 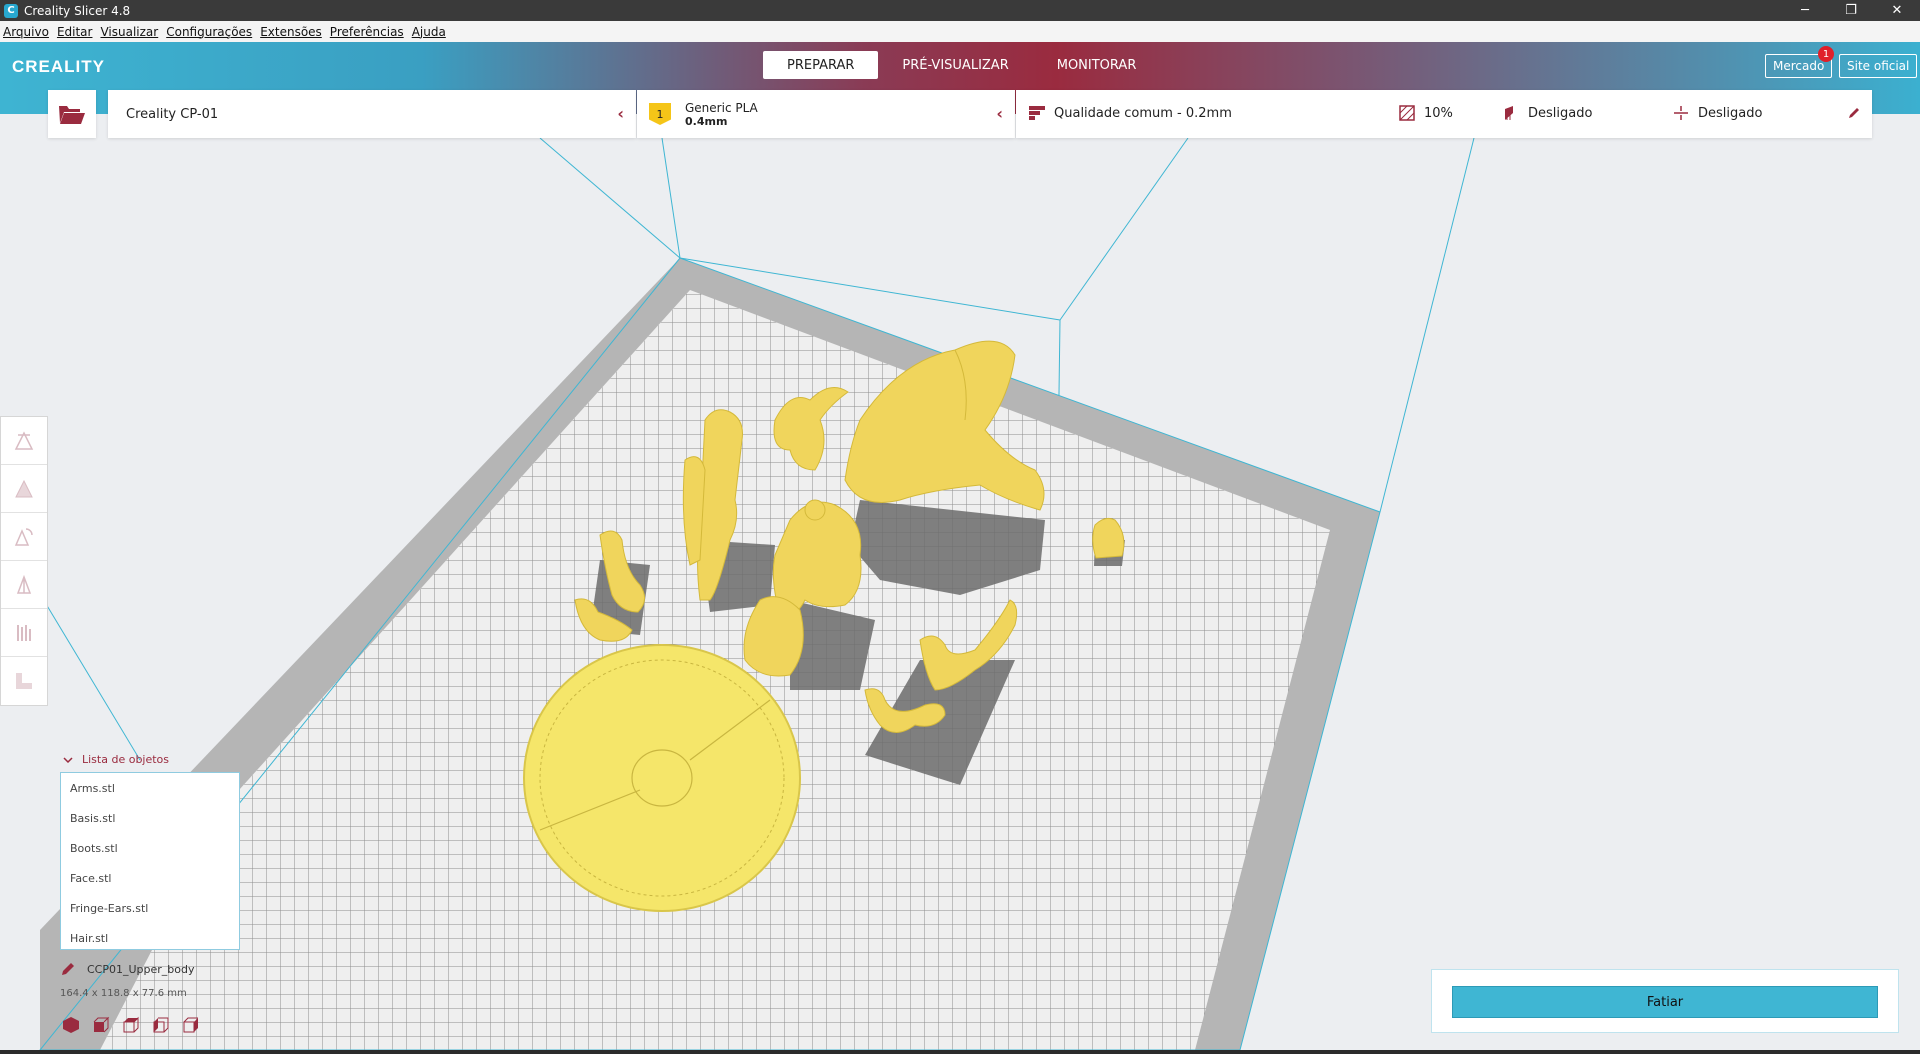 I want to click on per-model-settings-icon, so click(x=24, y=632).